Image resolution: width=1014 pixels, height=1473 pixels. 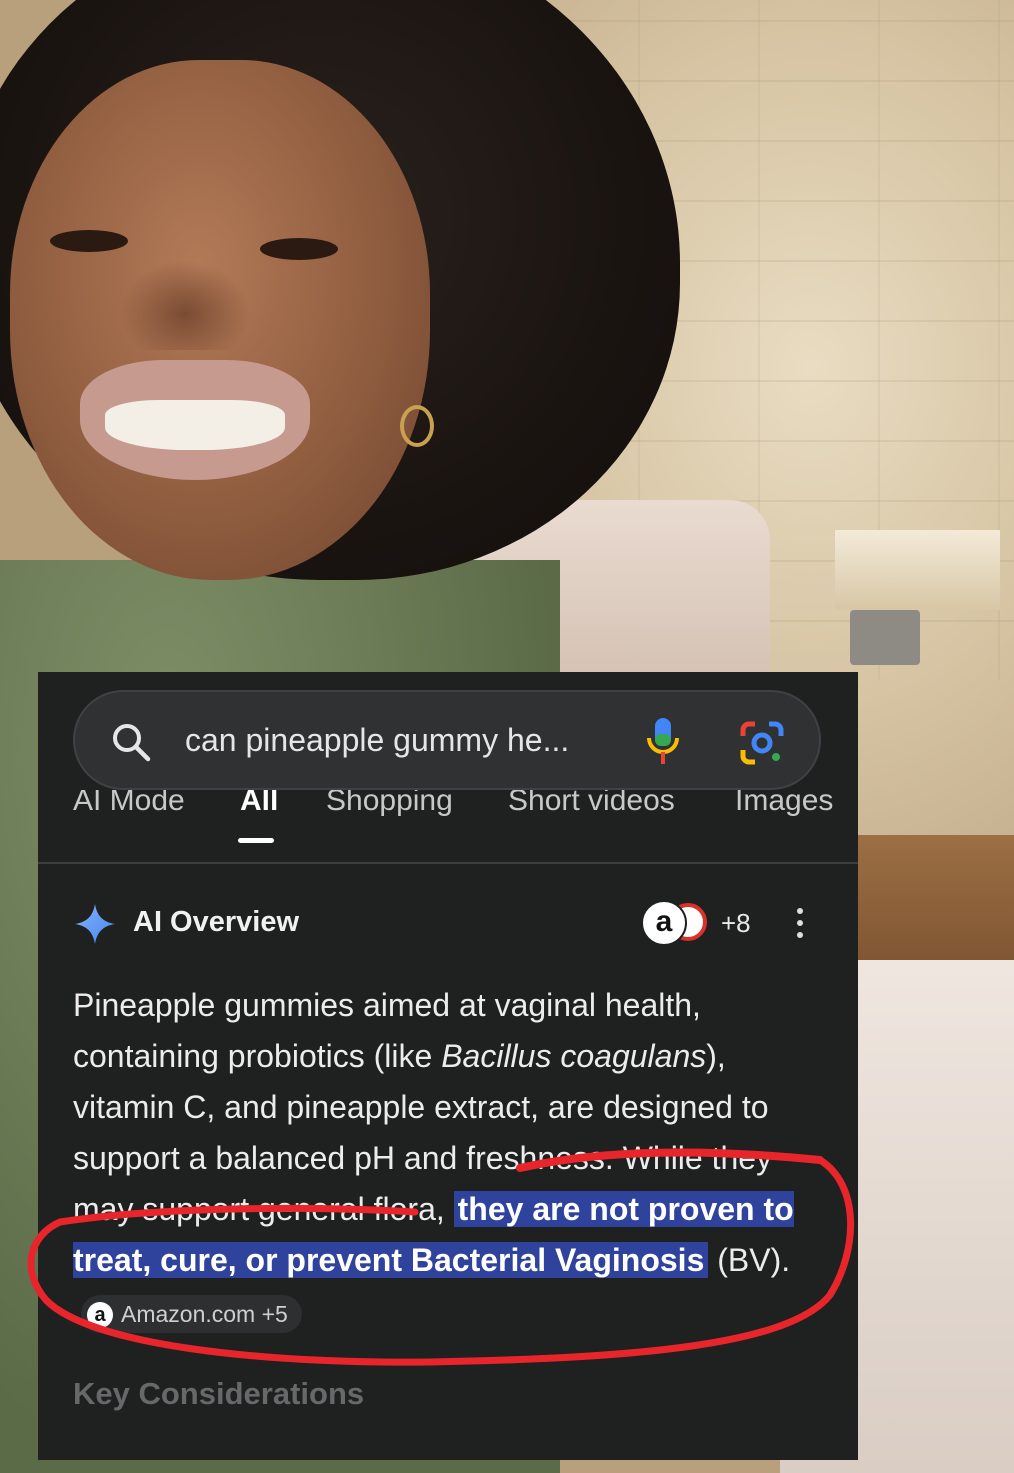 I want to click on microphone-icon, so click(x=663, y=742).